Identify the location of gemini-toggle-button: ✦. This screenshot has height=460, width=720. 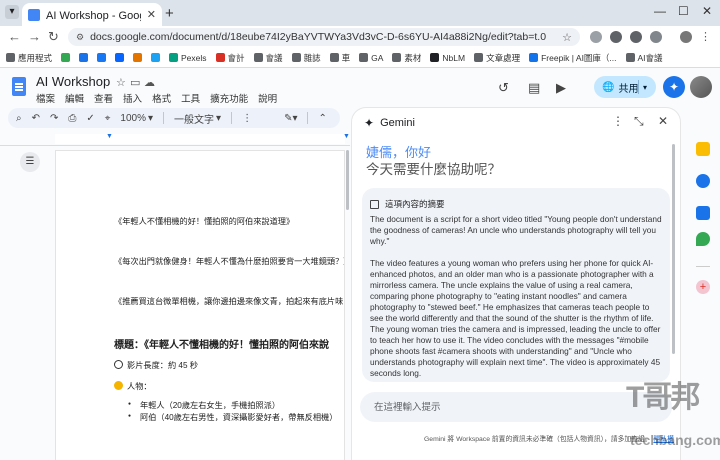
(674, 87).